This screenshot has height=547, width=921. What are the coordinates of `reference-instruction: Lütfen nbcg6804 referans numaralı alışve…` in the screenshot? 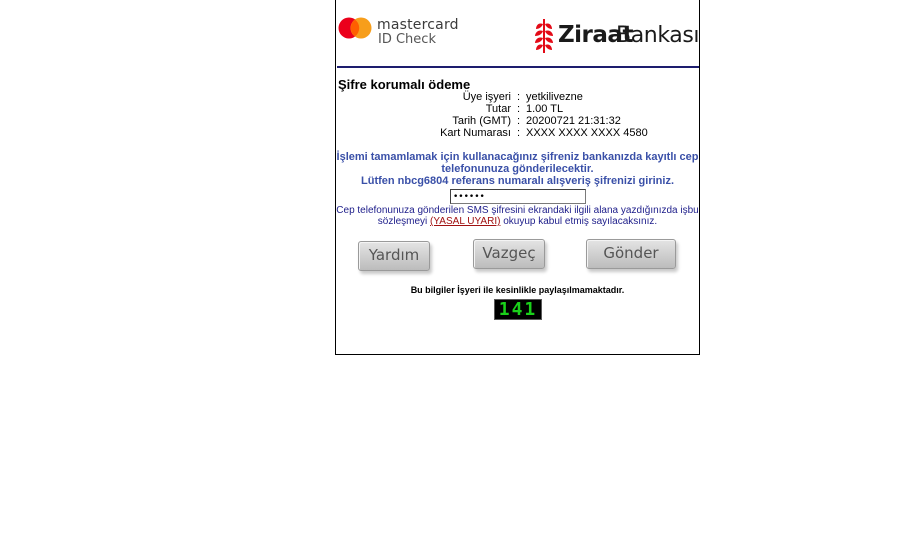 It's located at (517, 181).